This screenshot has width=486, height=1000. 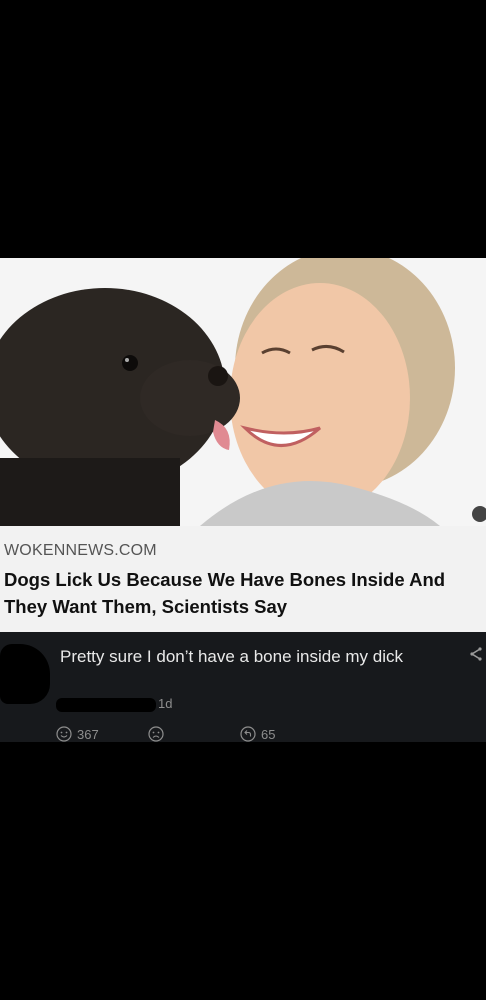 What do you see at coordinates (476, 654) in the screenshot?
I see `share-icon` at bounding box center [476, 654].